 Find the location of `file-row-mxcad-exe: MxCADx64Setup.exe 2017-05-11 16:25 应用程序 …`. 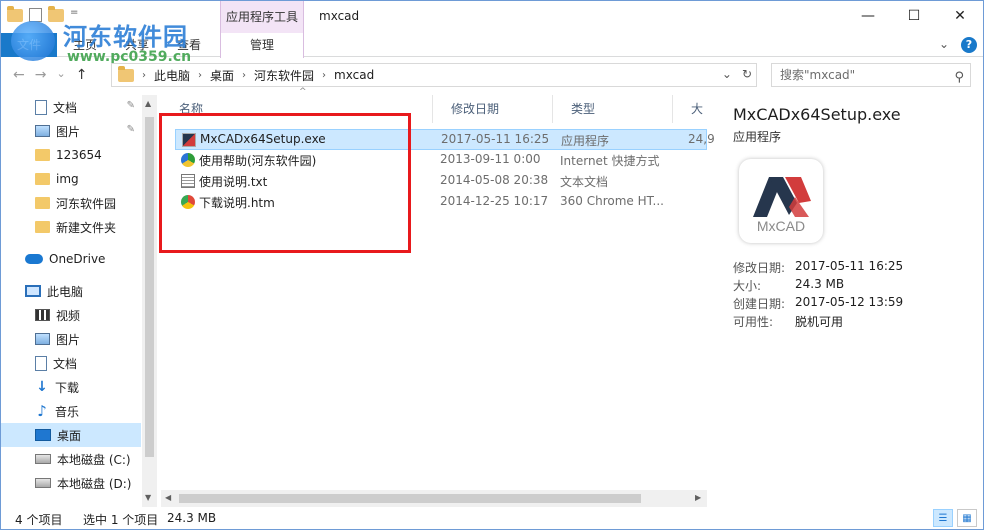

file-row-mxcad-exe: MxCADx64Setup.exe 2017-05-11 16:25 应用程序 … is located at coordinates (445, 139).